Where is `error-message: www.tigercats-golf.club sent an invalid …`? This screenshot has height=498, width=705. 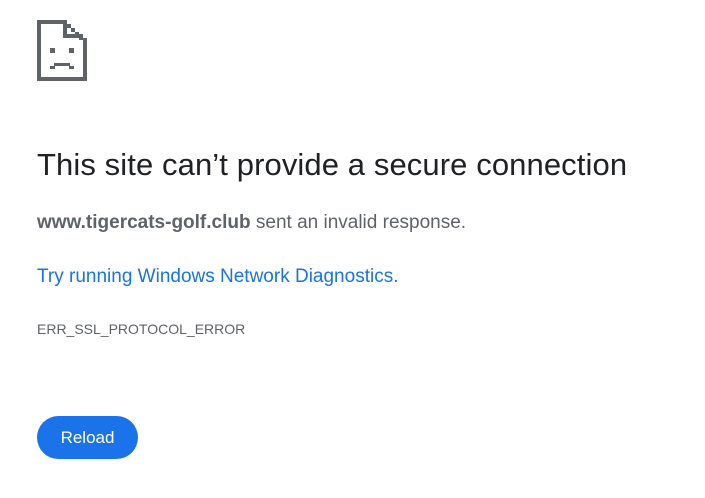 error-message: www.tigercats-golf.club sent an invalid … is located at coordinates (251, 223).